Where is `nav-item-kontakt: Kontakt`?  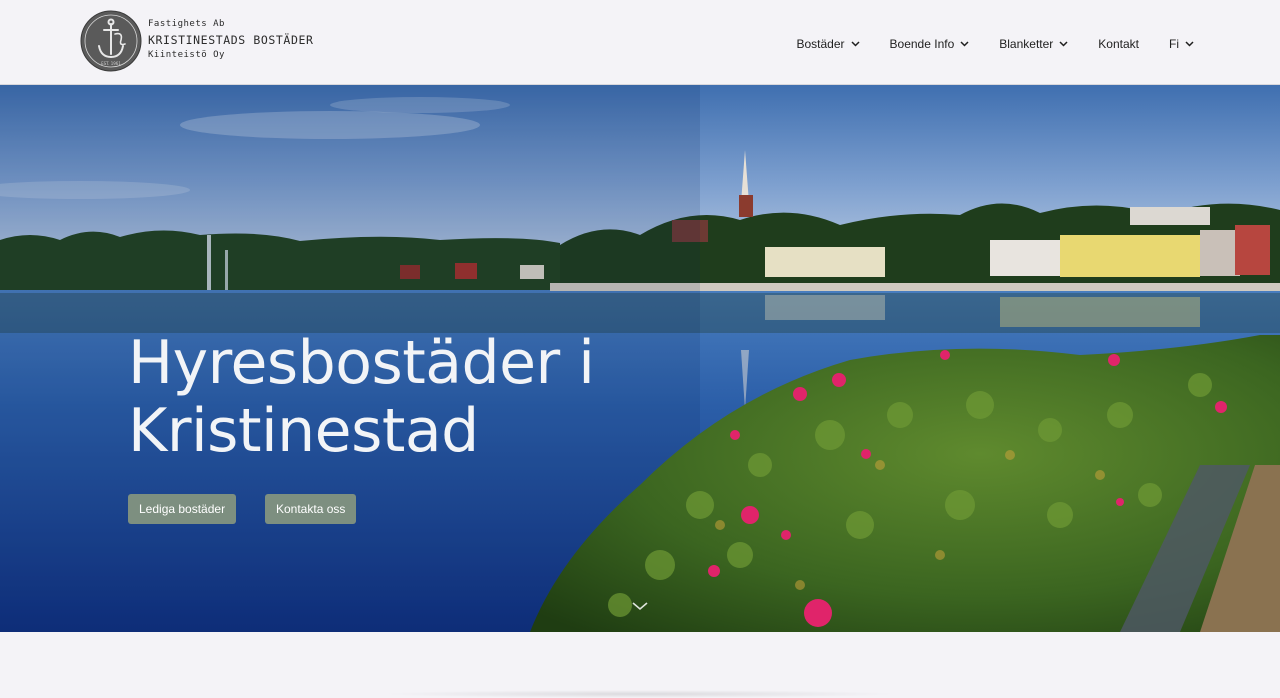 nav-item-kontakt: Kontakt is located at coordinates (1118, 44).